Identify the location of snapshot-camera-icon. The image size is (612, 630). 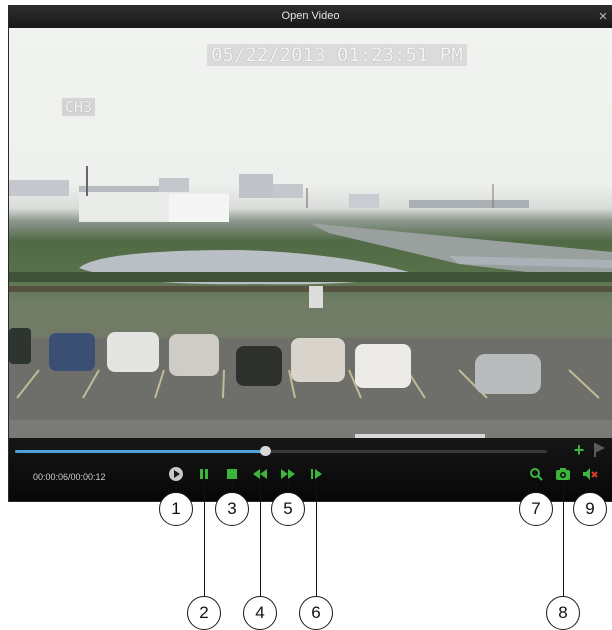
(563, 474).